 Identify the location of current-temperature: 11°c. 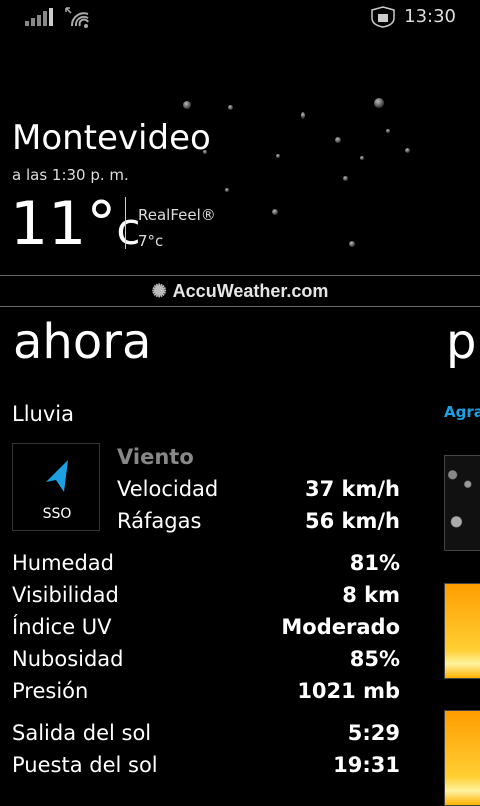
(75, 227).